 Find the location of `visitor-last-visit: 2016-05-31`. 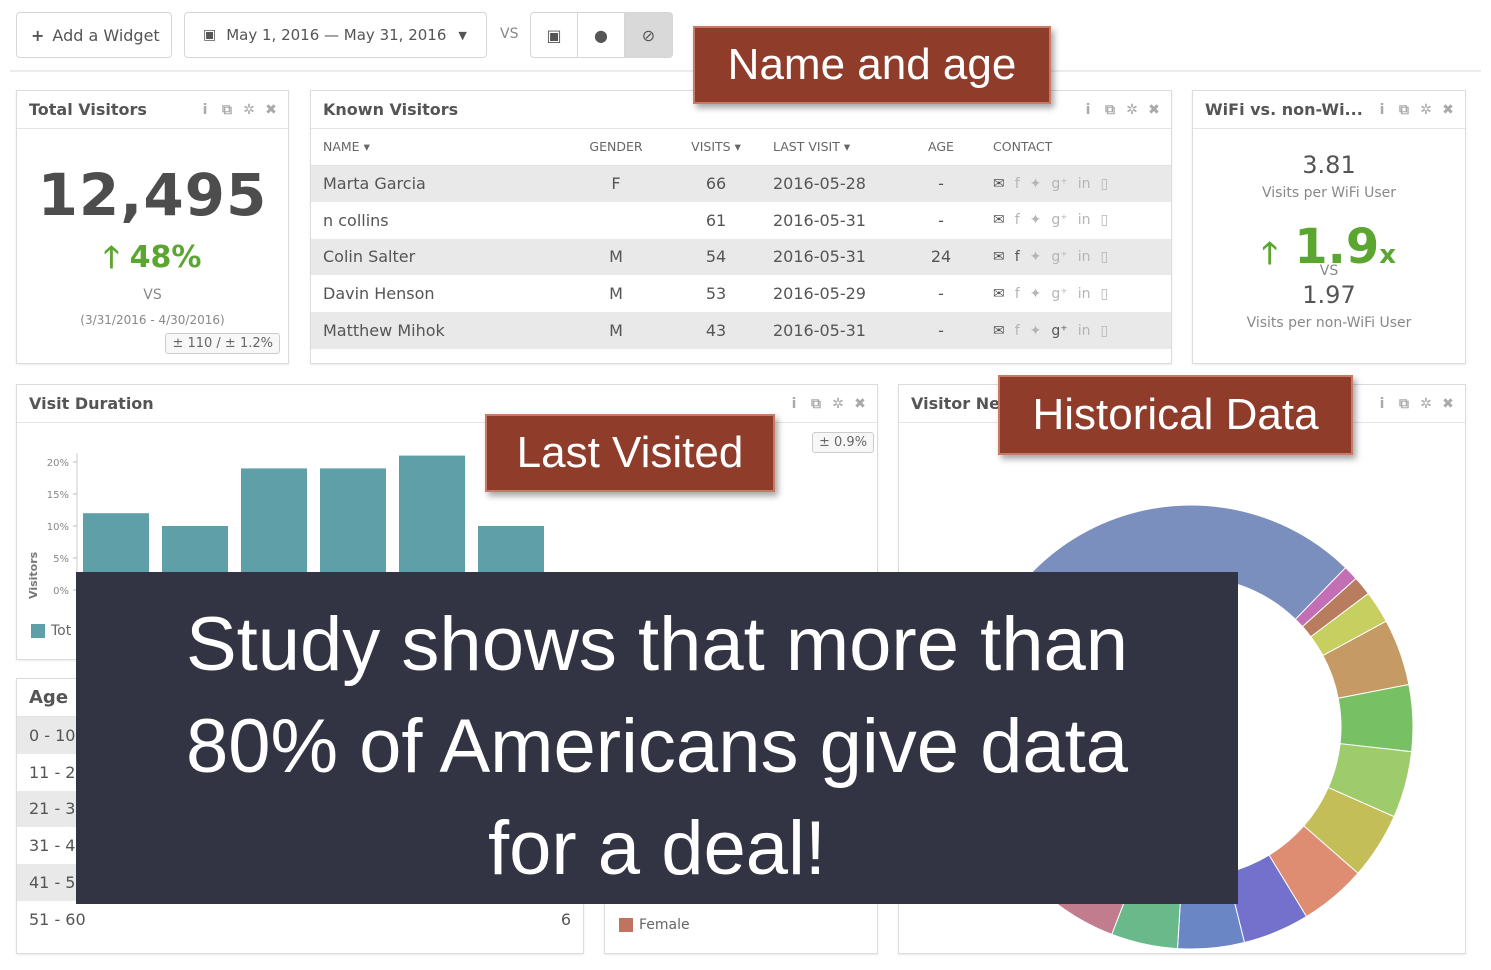

visitor-last-visit: 2016-05-31 is located at coordinates (831, 257).